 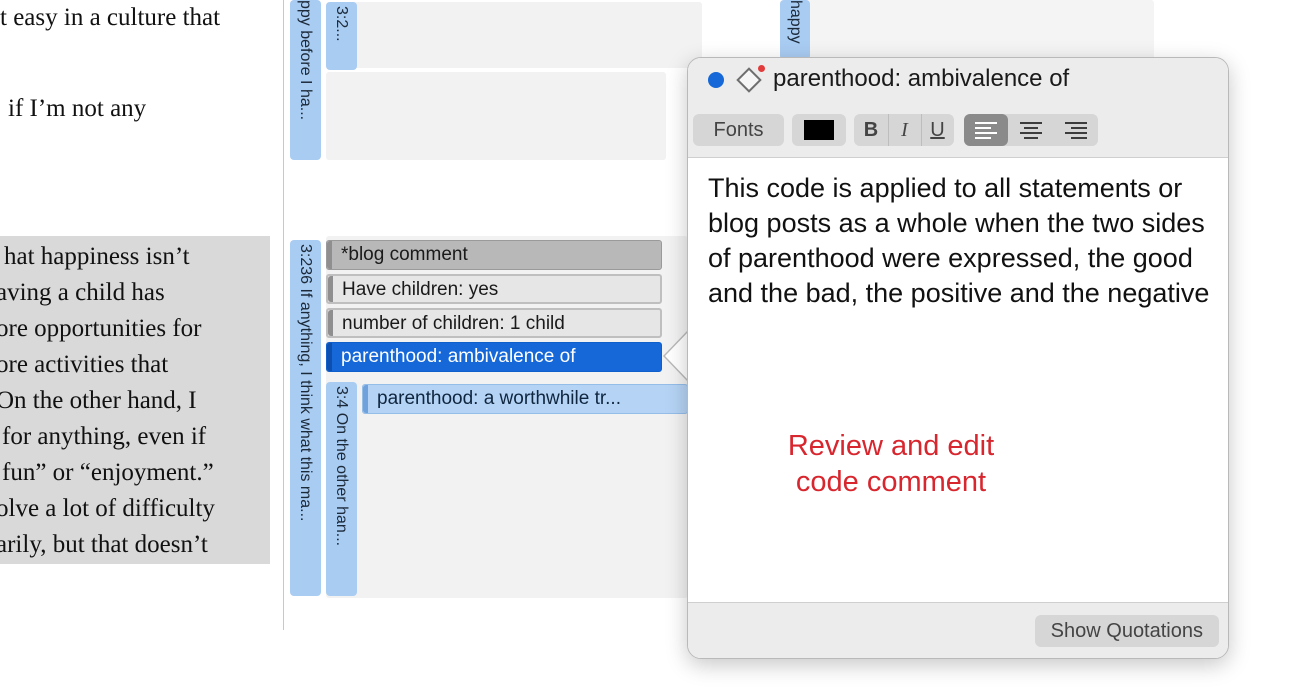 What do you see at coordinates (108, 472) in the screenshot?
I see `document-line: fun” or “enjoyment.”` at bounding box center [108, 472].